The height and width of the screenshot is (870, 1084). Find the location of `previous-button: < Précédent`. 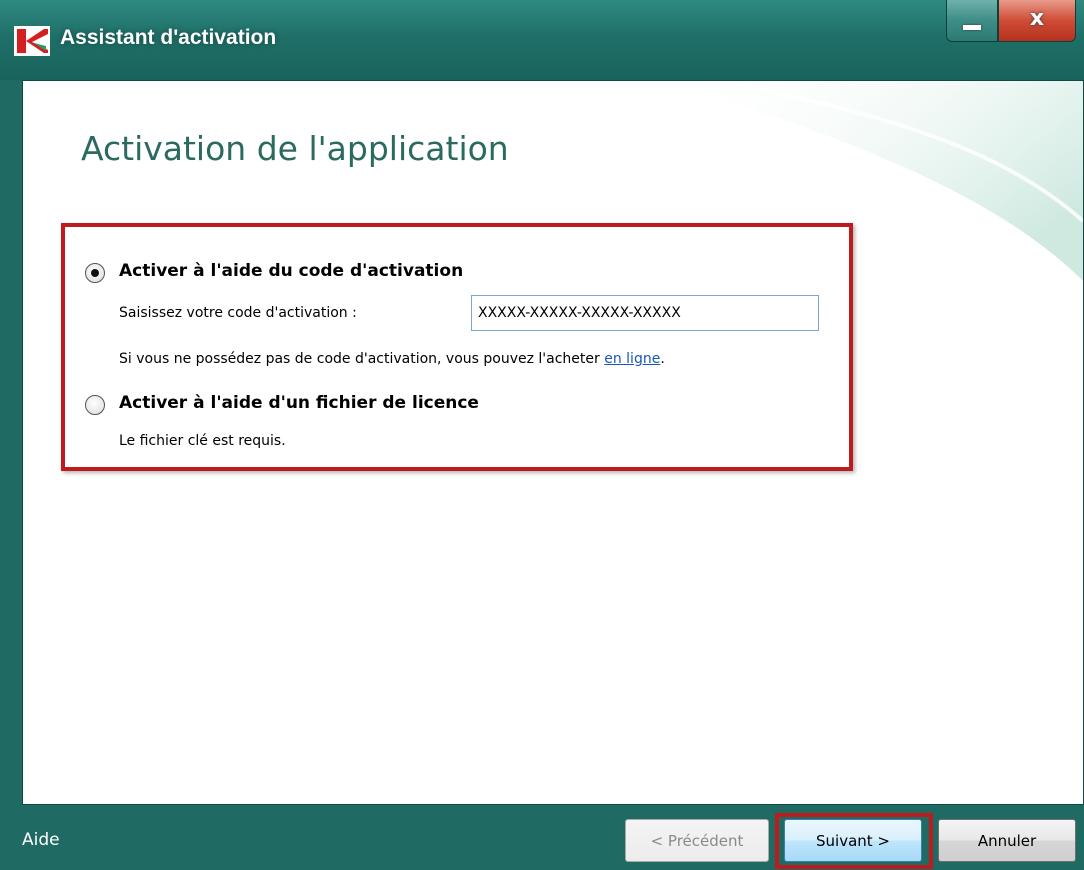

previous-button: < Précédent is located at coordinates (697, 840).